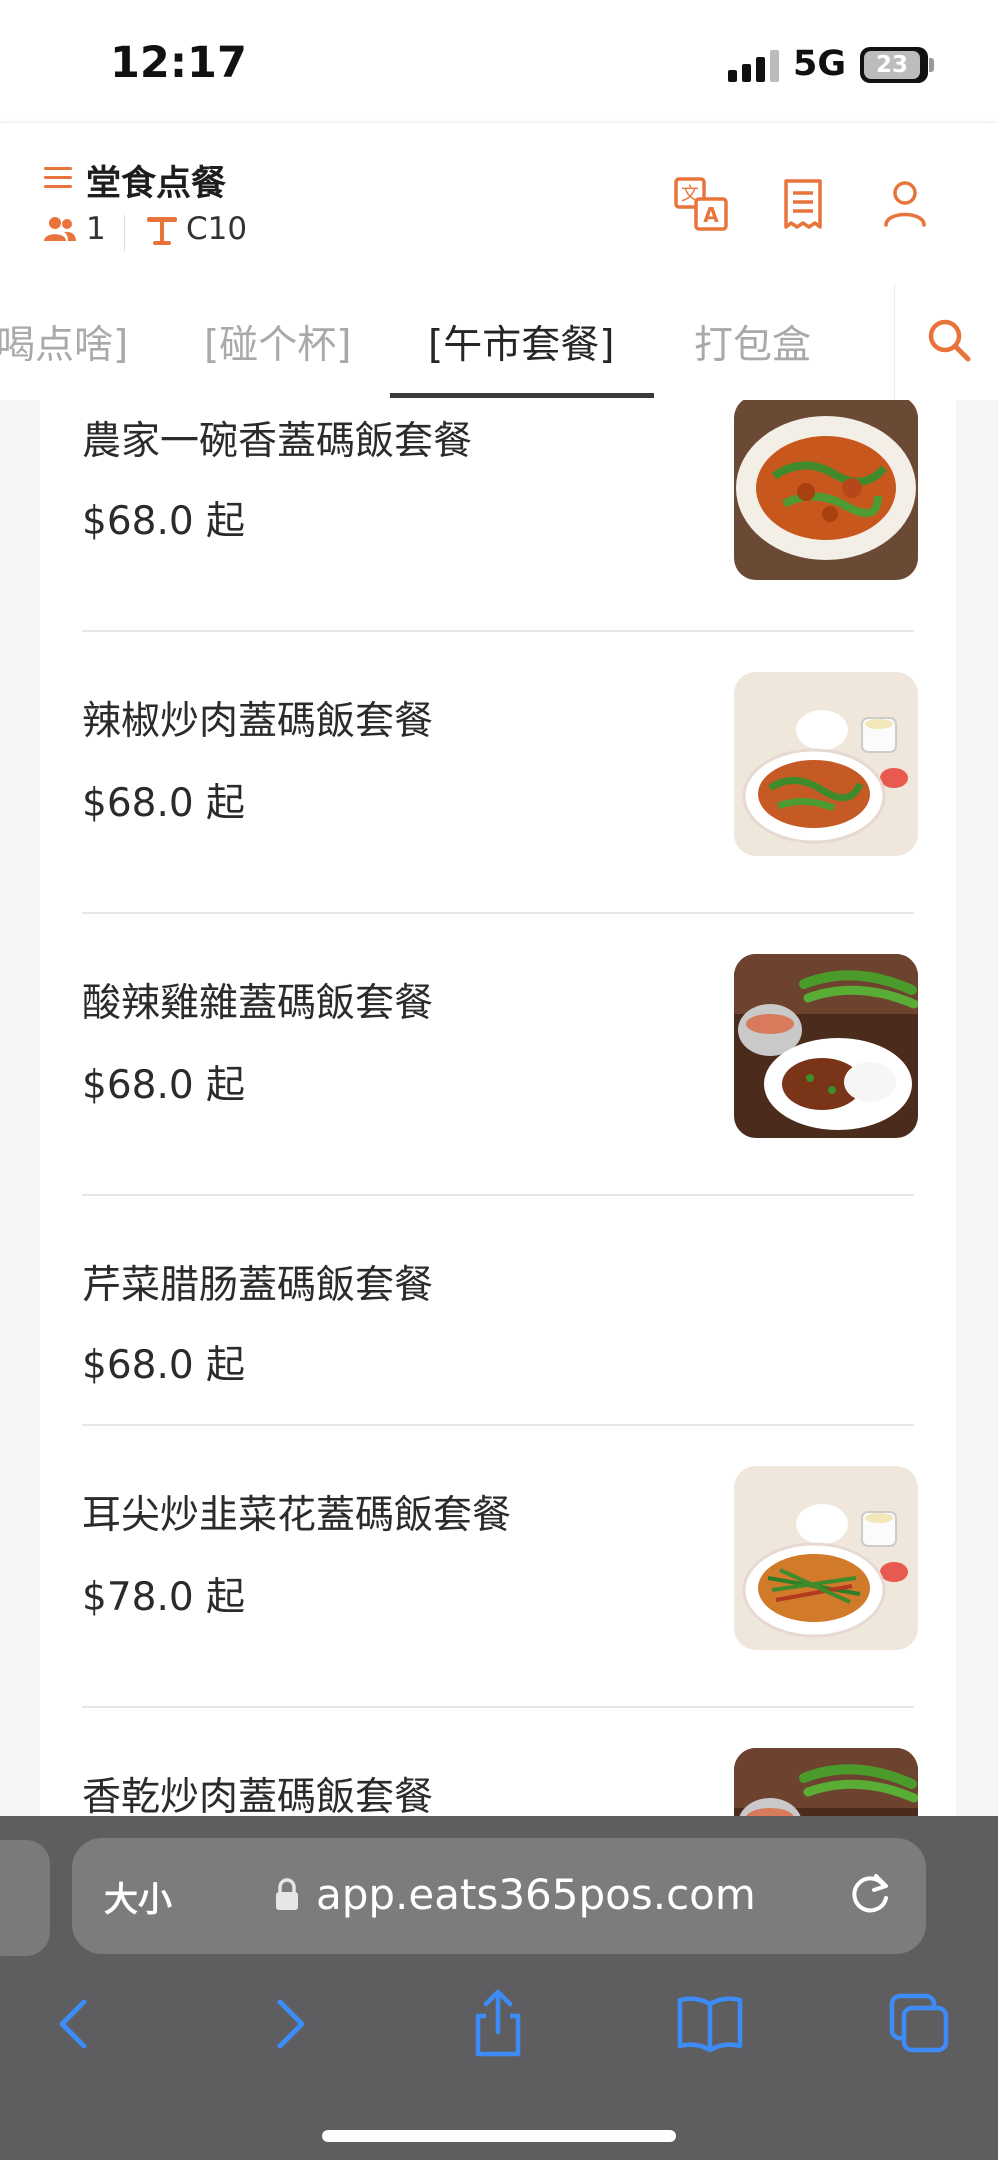  I want to click on back-icon, so click(74, 2024).